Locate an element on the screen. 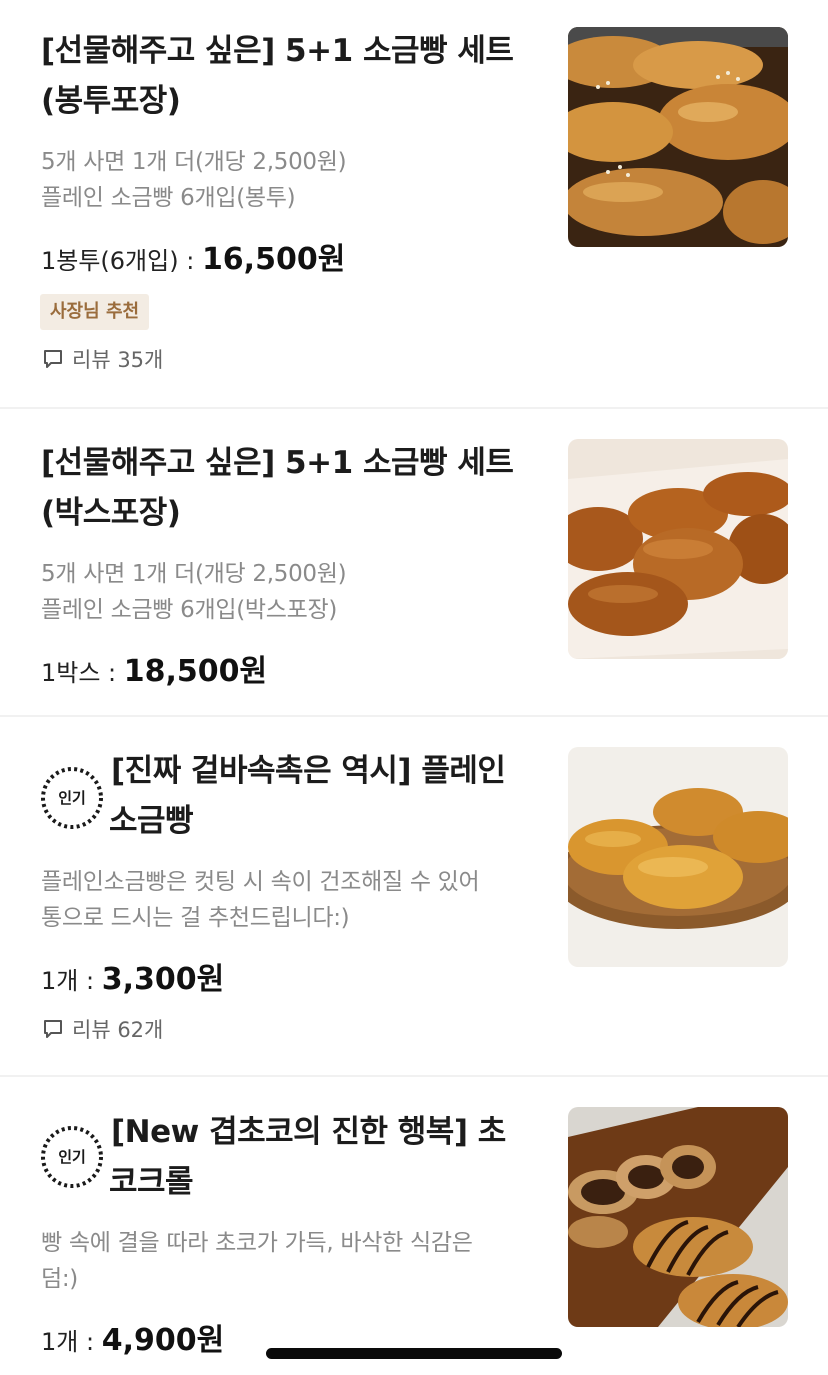  review-link: 리뷰 62개 is located at coordinates (102, 1029).